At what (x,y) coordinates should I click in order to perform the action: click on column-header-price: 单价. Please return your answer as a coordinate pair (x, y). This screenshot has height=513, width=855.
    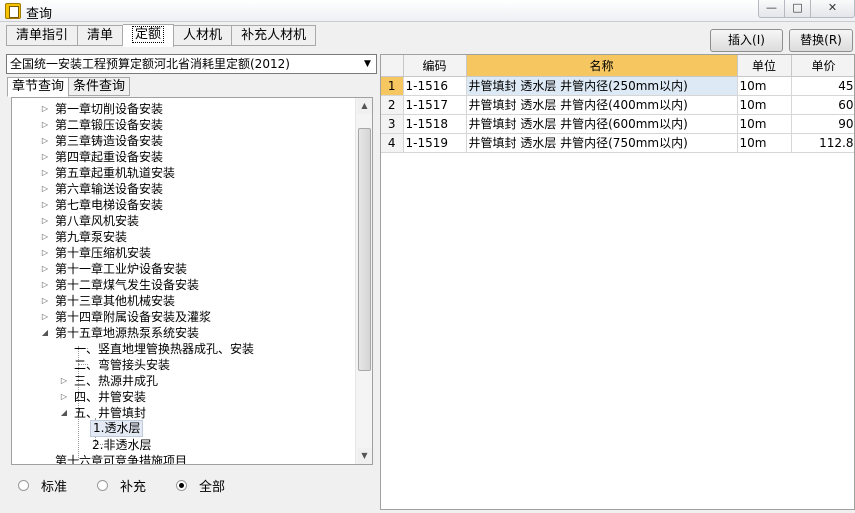
    Looking at the image, I should click on (822, 66).